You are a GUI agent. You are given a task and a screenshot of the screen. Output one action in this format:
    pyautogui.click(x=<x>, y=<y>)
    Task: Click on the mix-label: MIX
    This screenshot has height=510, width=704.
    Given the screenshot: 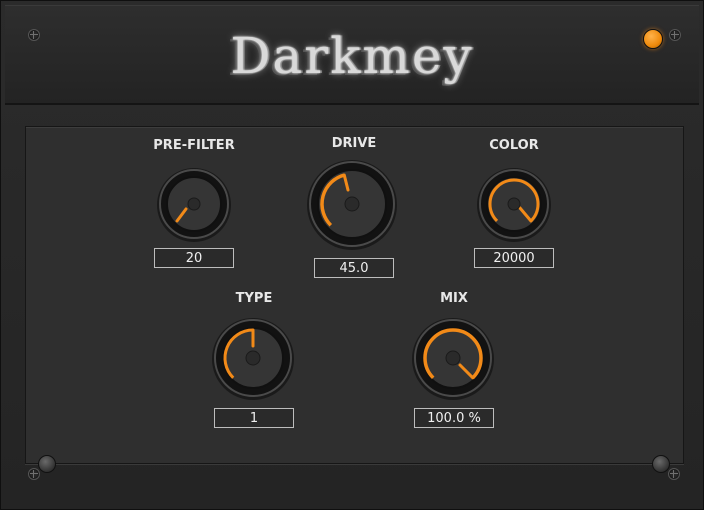 What is the action you would take?
    pyautogui.click(x=454, y=298)
    